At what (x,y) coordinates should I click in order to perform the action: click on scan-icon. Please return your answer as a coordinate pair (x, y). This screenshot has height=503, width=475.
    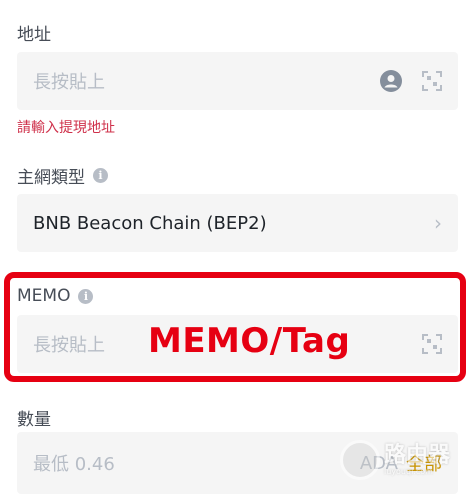
    Looking at the image, I should click on (432, 81).